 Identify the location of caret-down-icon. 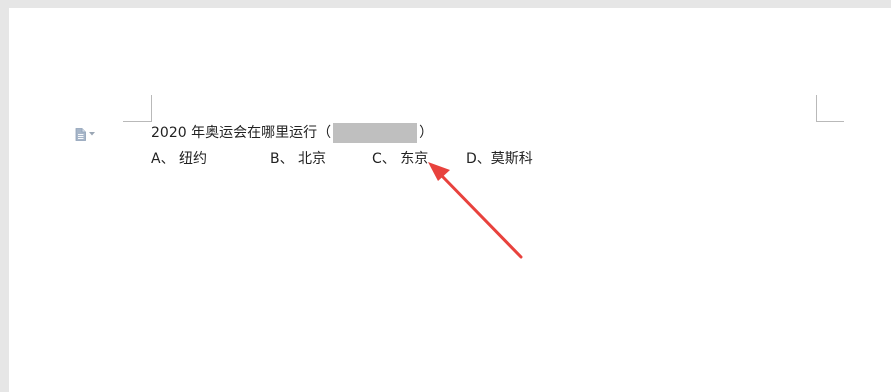
(92, 134).